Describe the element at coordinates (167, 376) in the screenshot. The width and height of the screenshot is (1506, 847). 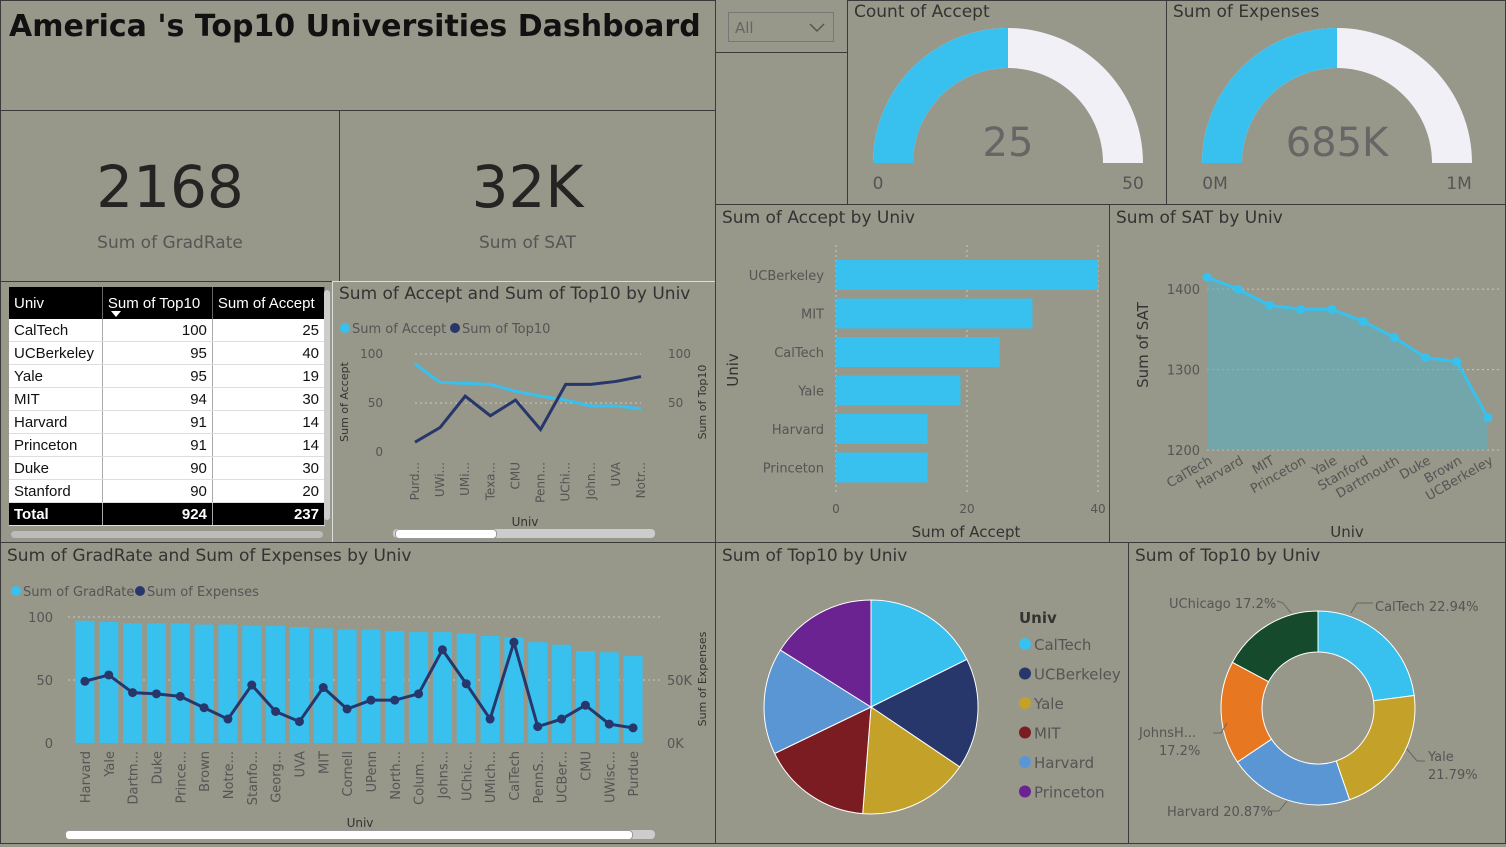
I see `table-row: Yale 95 19` at that location.